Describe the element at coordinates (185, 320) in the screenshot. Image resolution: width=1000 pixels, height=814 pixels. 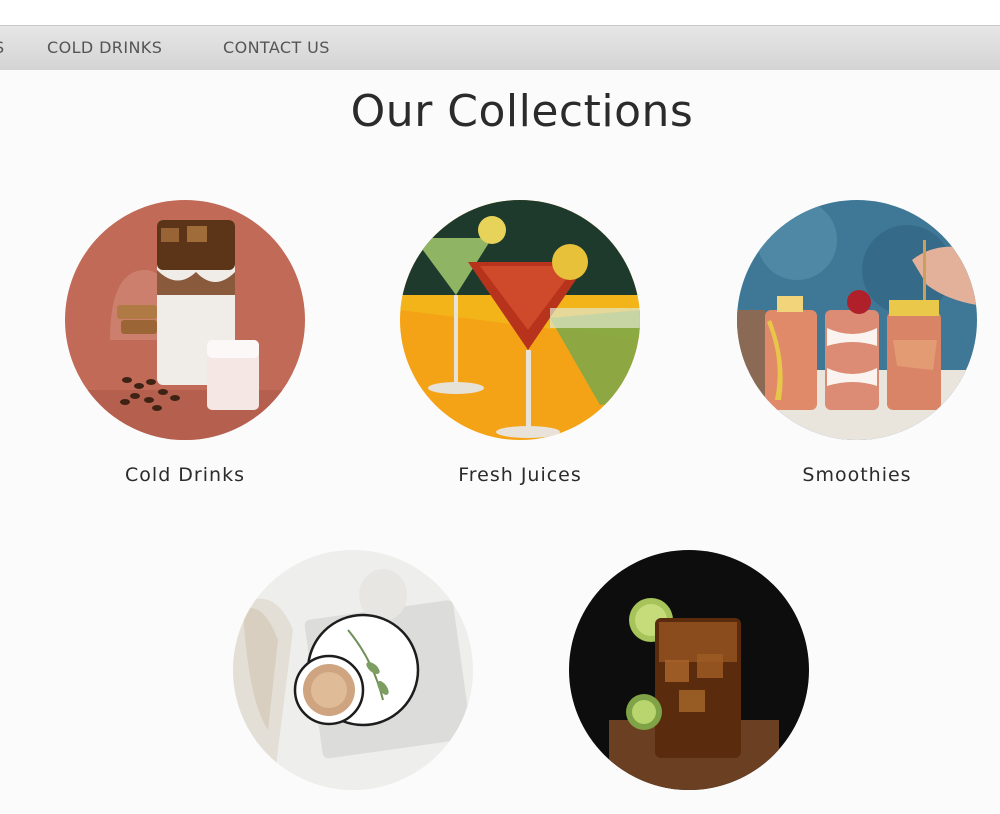
I see `iced-coffee-image` at that location.